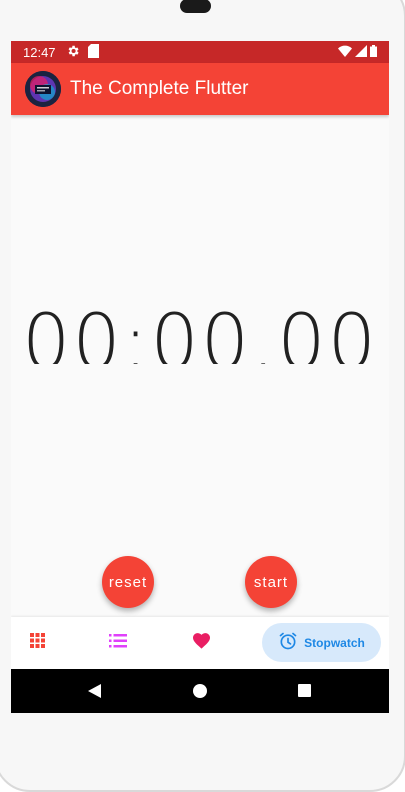 The height and width of the screenshot is (792, 405). What do you see at coordinates (304, 693) in the screenshot?
I see `recents-icon` at bounding box center [304, 693].